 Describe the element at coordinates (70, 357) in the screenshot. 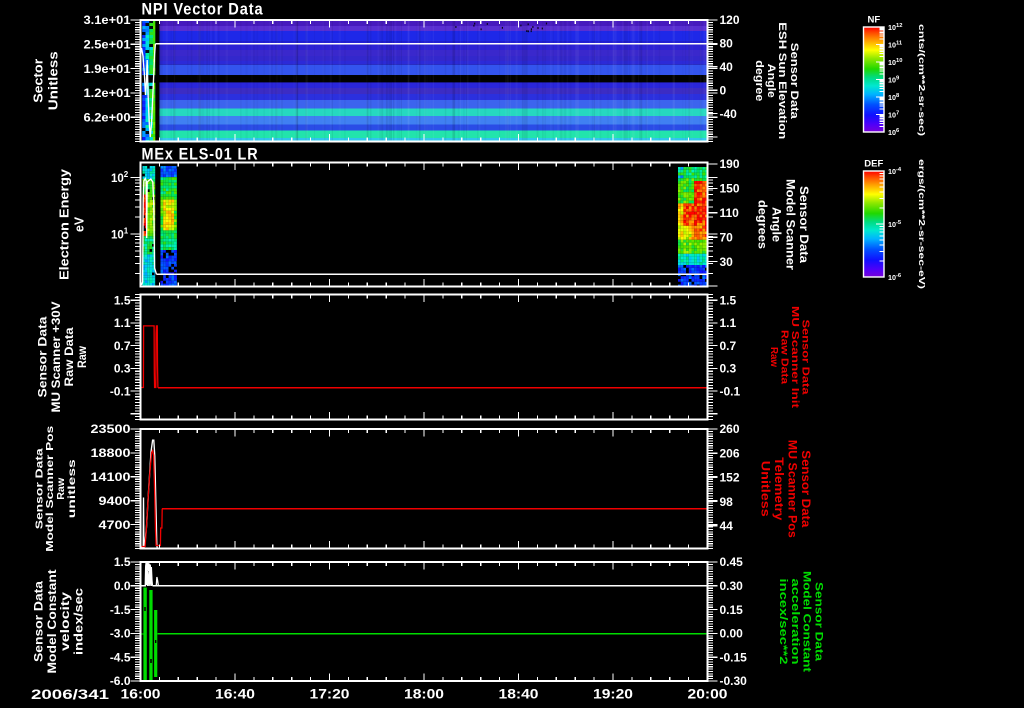

I see `svg-text: Raw Data` at that location.